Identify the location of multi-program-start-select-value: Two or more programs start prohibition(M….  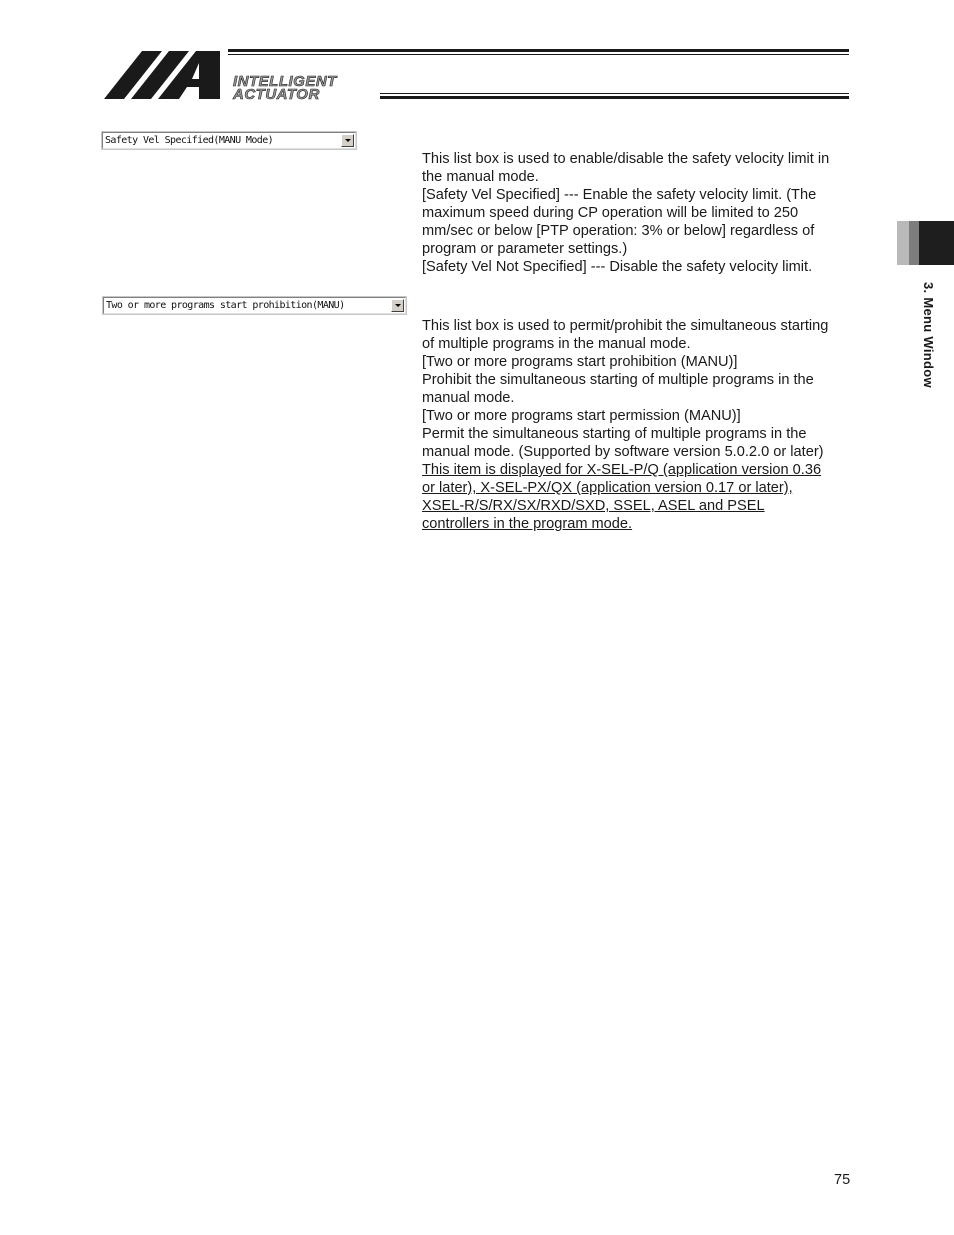
(225, 305).